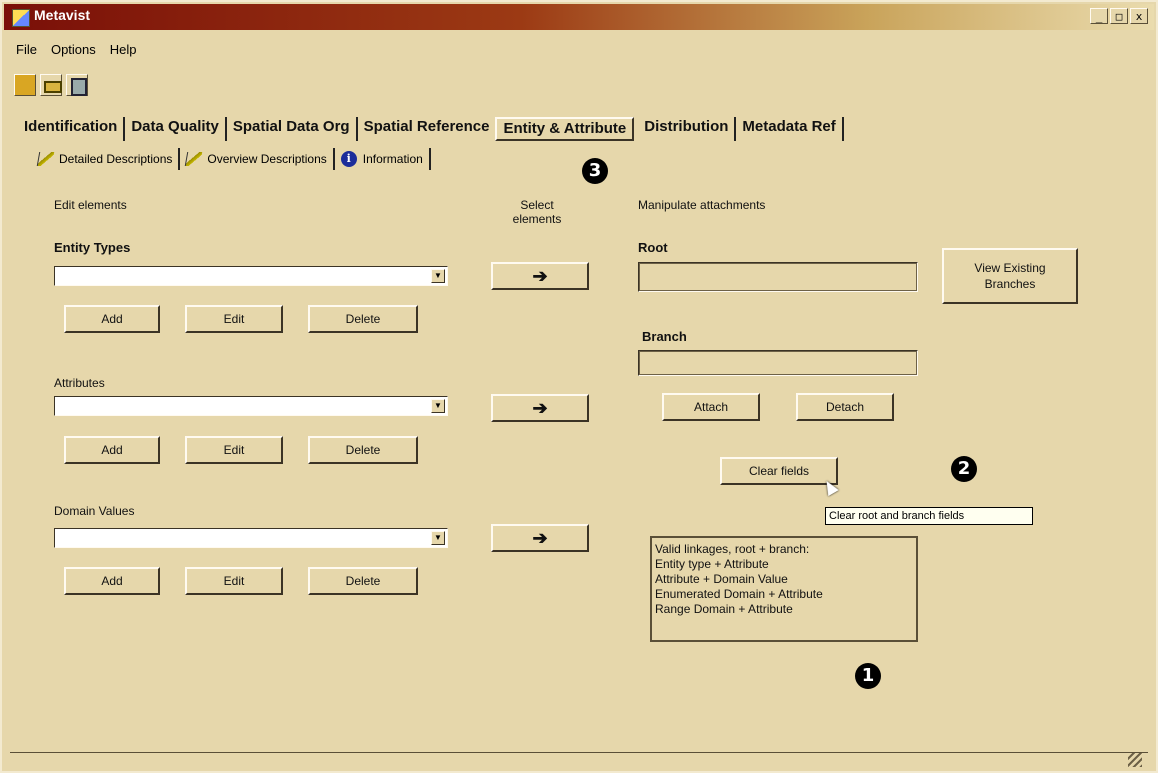 The image size is (1158, 773). Describe the element at coordinates (732, 549) in the screenshot. I see `info-line: Valid linkages, root + branch:` at that location.